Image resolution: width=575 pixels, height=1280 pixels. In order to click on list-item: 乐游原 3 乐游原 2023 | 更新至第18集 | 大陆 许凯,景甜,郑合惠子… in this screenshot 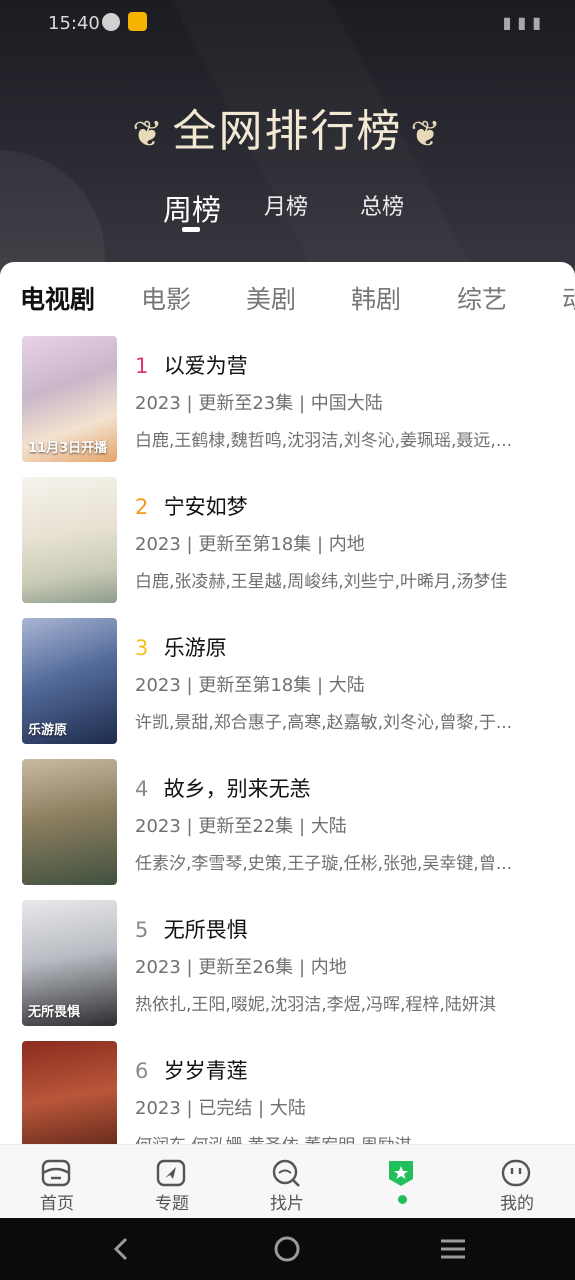, I will do `click(287, 686)`.